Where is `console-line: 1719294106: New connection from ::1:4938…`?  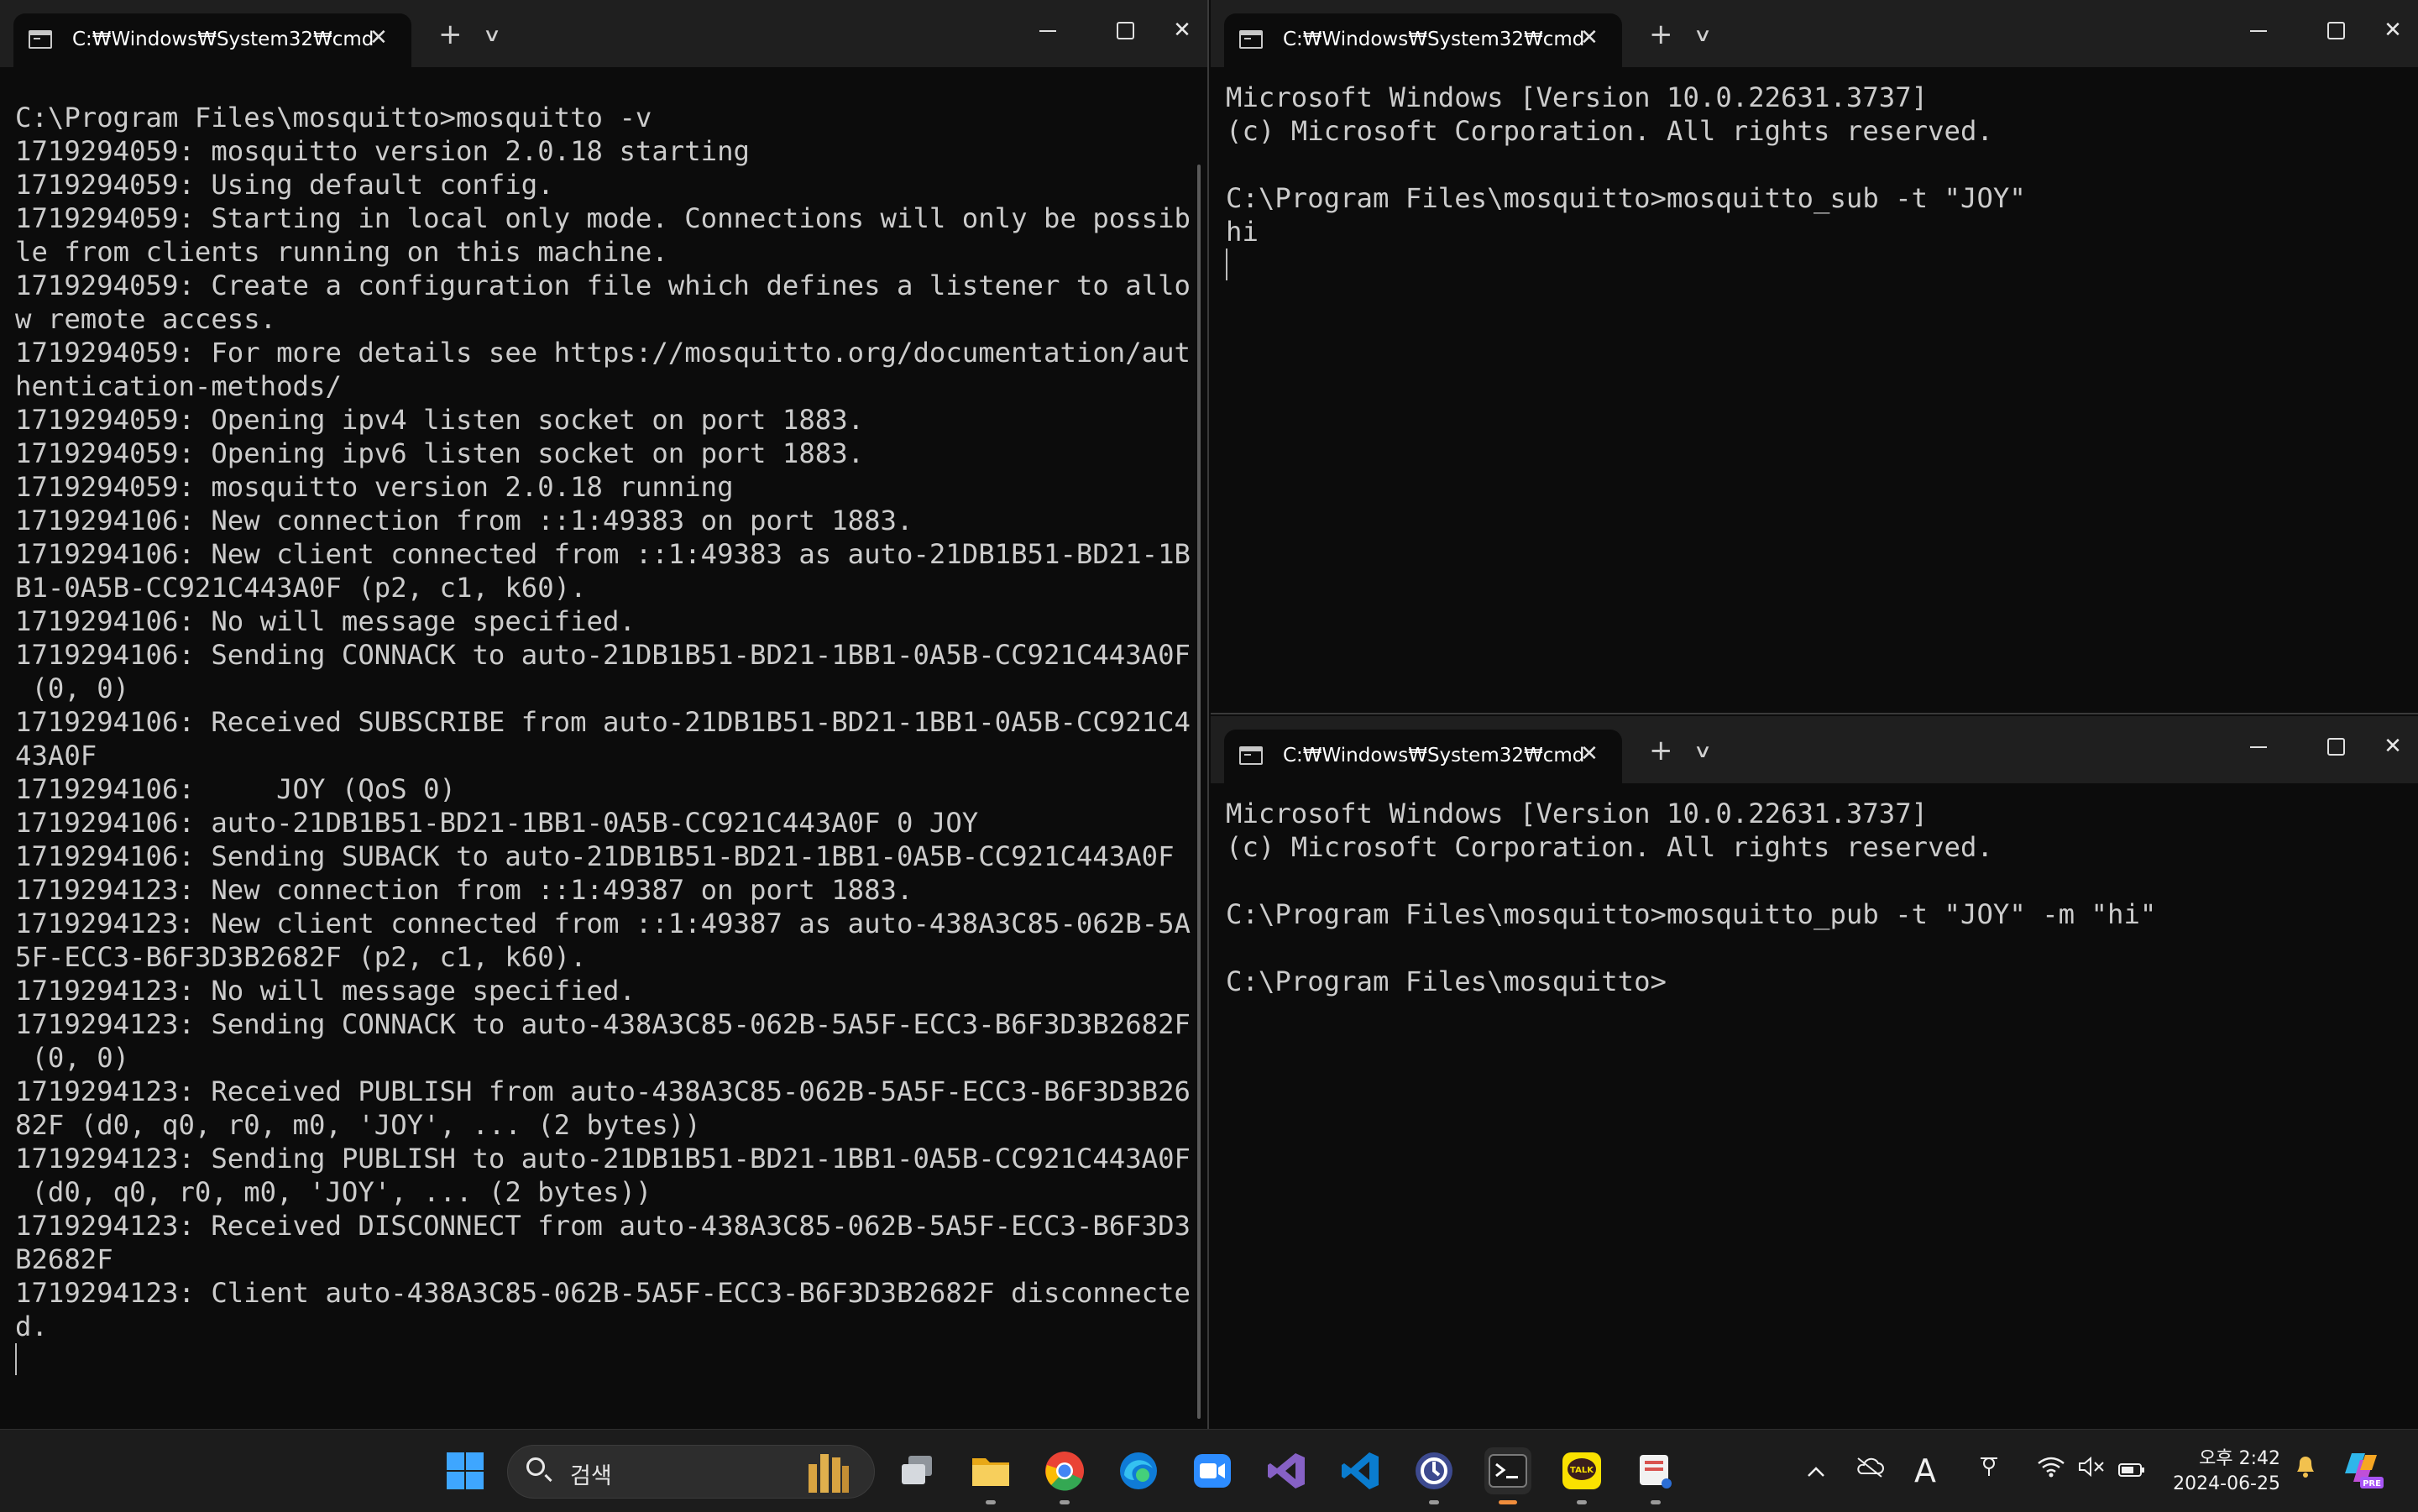
console-line: 1719294106: New connection from ::1:4938… is located at coordinates (464, 520).